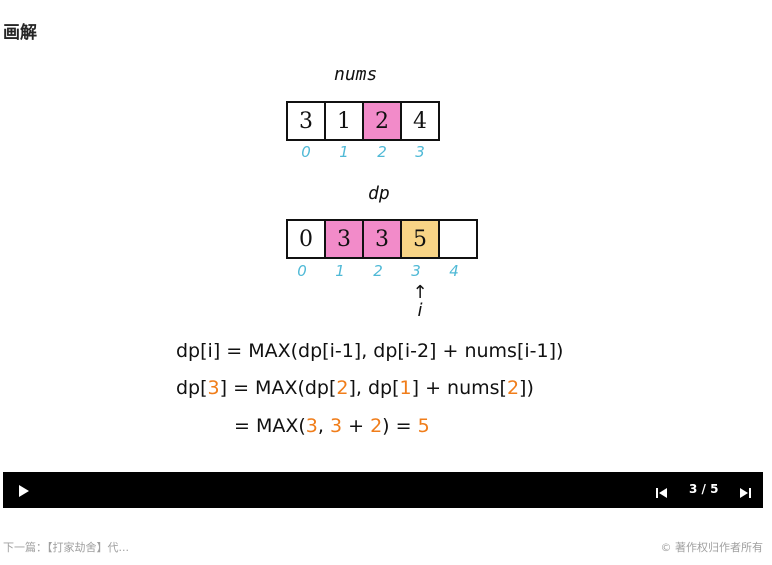  I want to click on page-indicator: 3 / 5, so click(704, 489).